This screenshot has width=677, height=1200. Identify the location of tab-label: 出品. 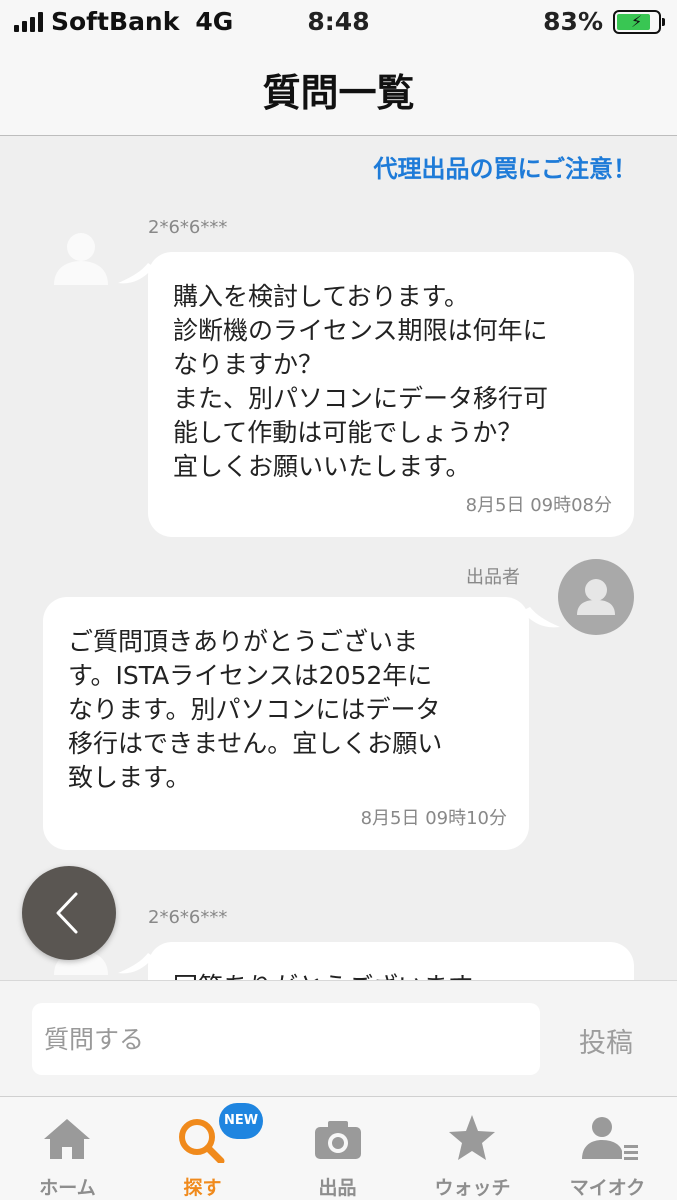
(337, 1188).